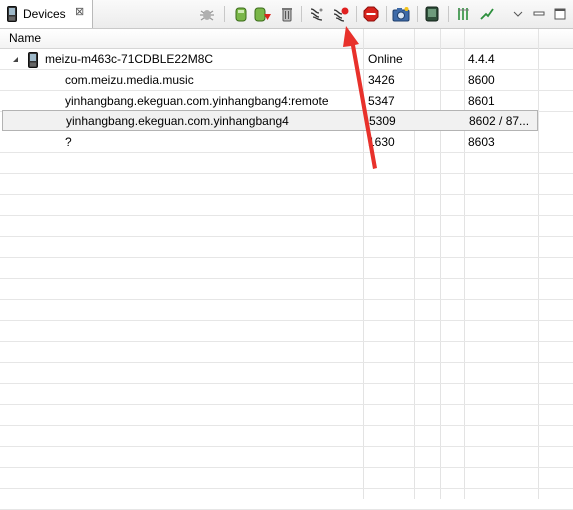 The height and width of the screenshot is (510, 573). I want to click on devices-tab: Devices ⊠, so click(46, 14).